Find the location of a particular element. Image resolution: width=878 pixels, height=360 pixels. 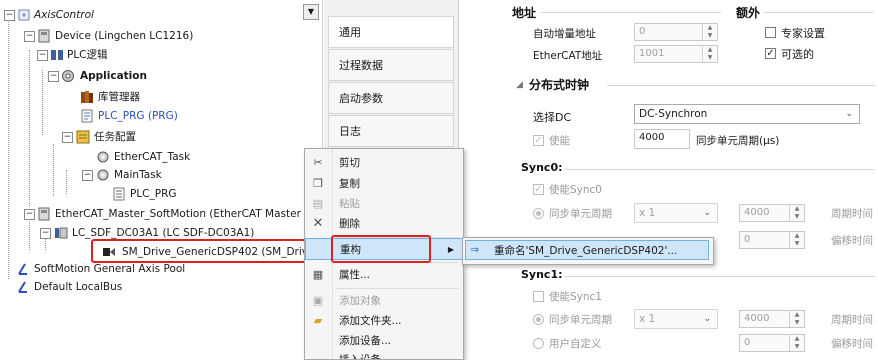

ethercat-address-value: 1001 is located at coordinates (652, 53).